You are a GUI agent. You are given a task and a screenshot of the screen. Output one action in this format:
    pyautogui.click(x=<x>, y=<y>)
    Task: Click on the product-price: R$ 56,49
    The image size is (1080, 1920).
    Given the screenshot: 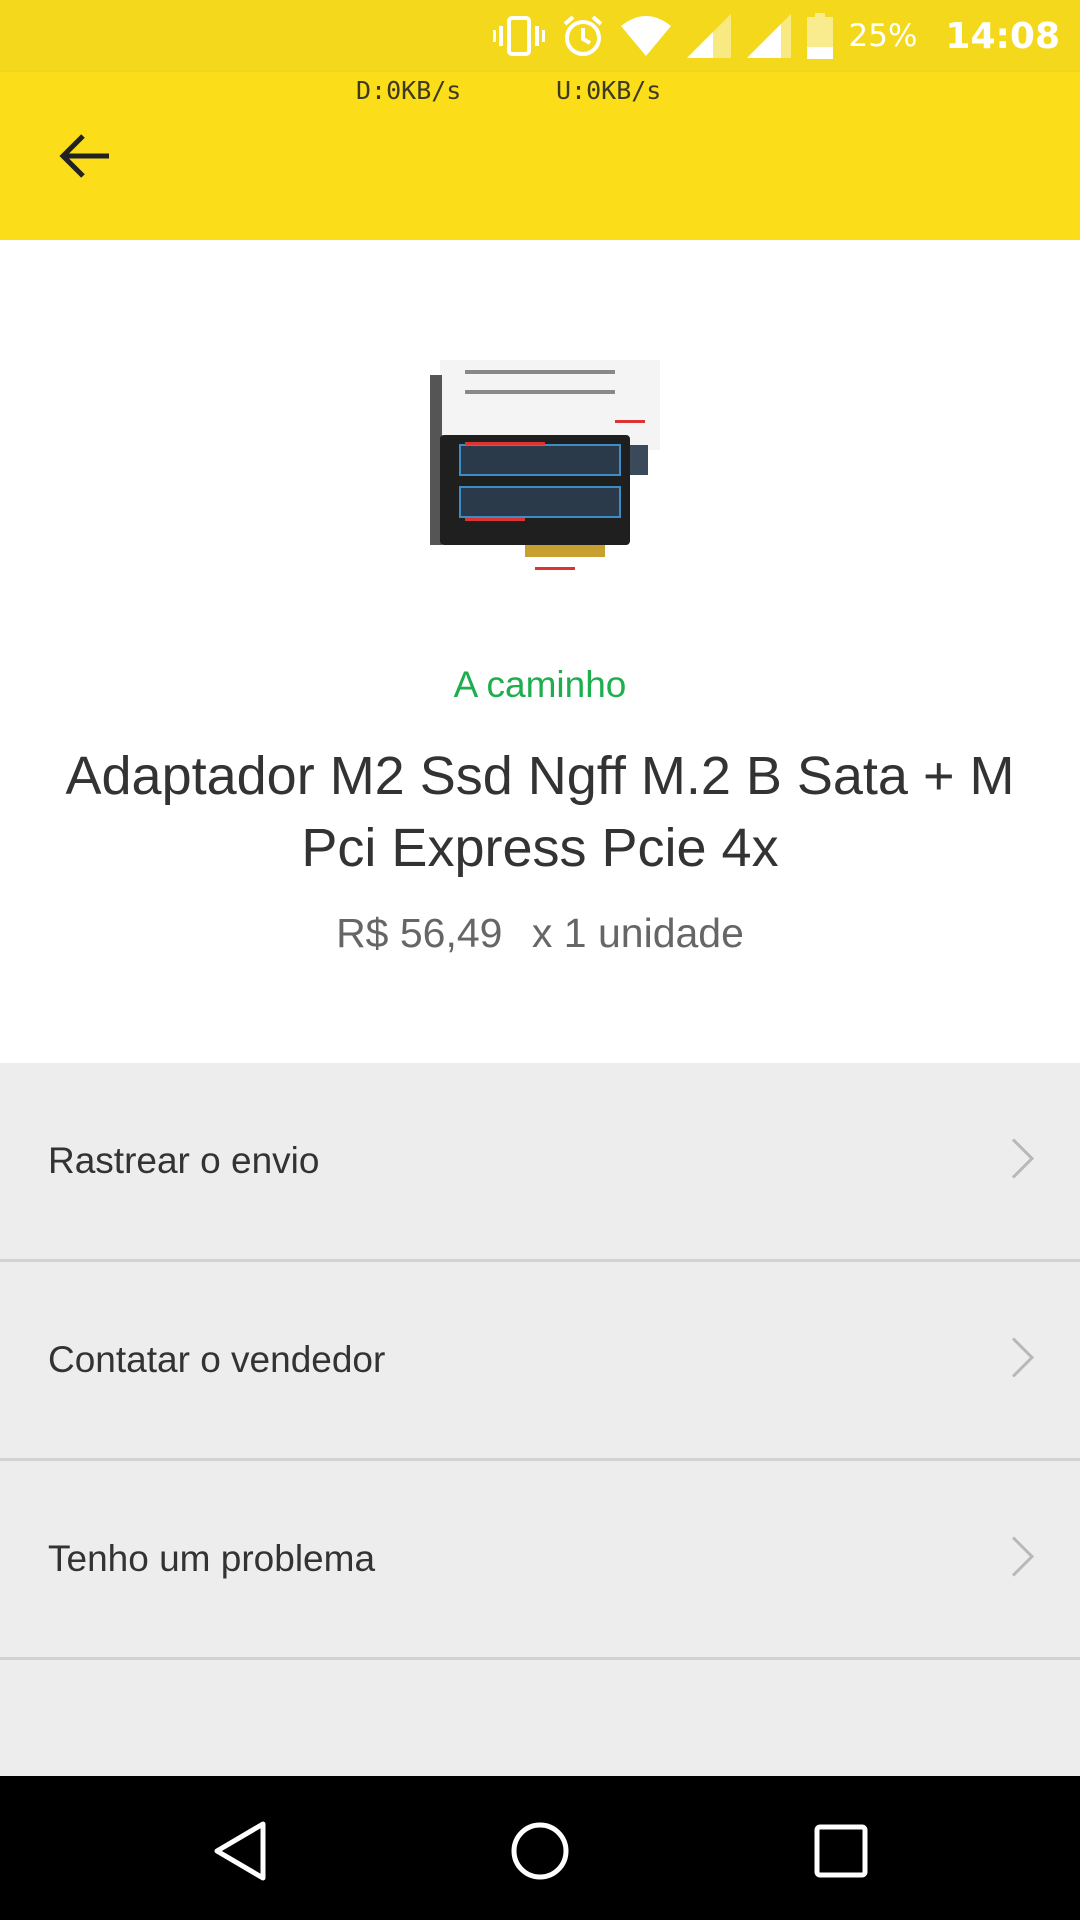 What is the action you would take?
    pyautogui.click(x=419, y=933)
    